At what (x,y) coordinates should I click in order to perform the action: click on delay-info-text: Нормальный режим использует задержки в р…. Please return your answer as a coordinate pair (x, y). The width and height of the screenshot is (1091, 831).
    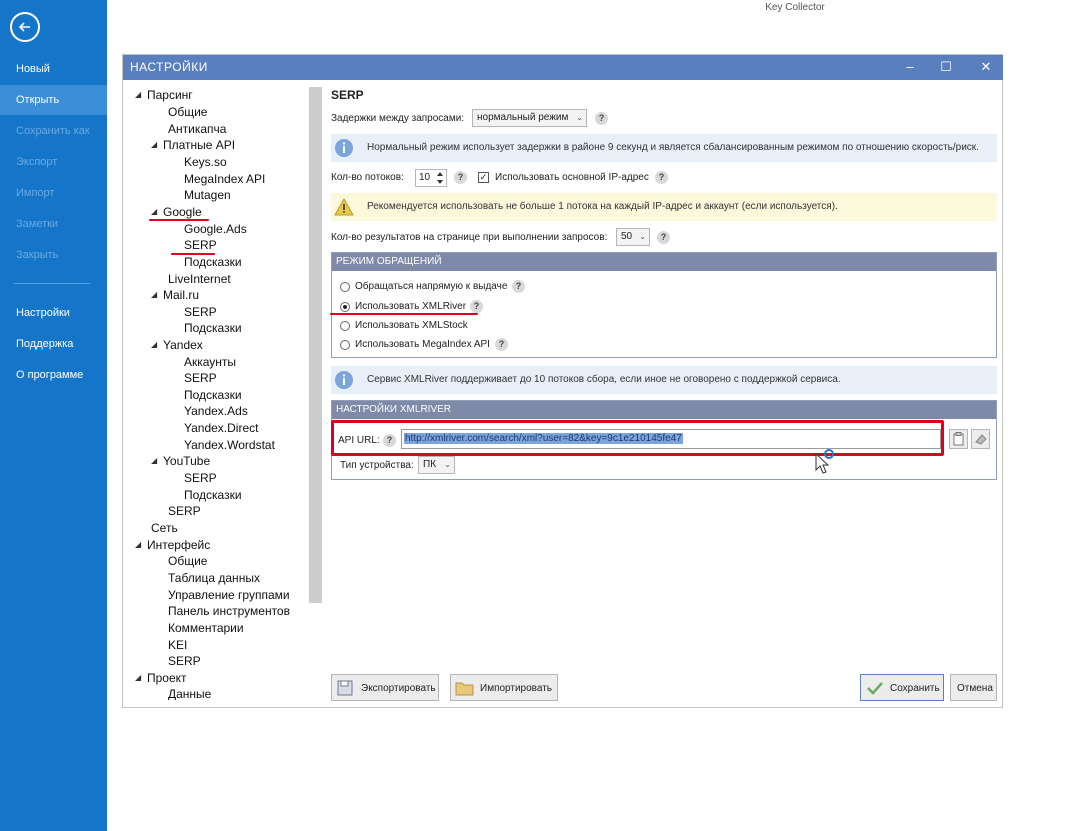
    Looking at the image, I should click on (673, 147).